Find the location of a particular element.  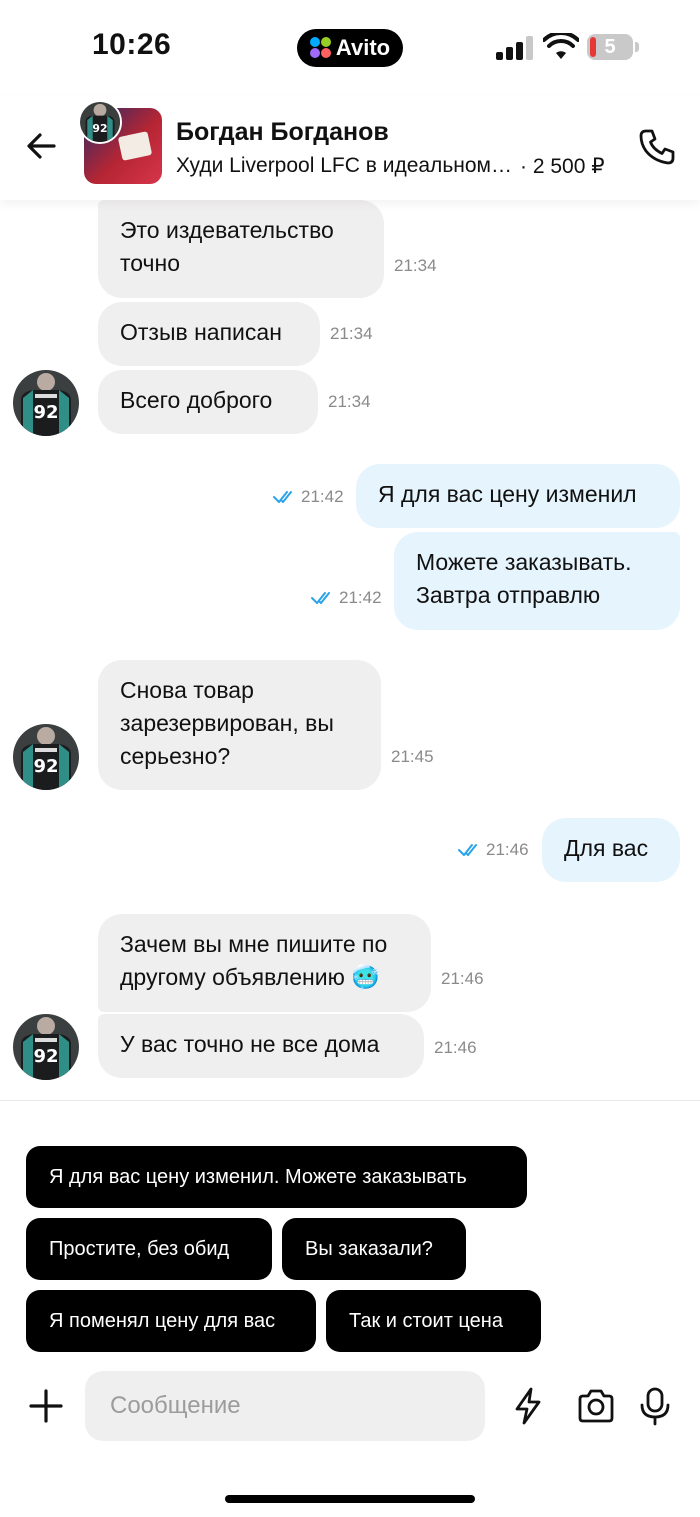

avito-badge: Avito is located at coordinates (350, 48).